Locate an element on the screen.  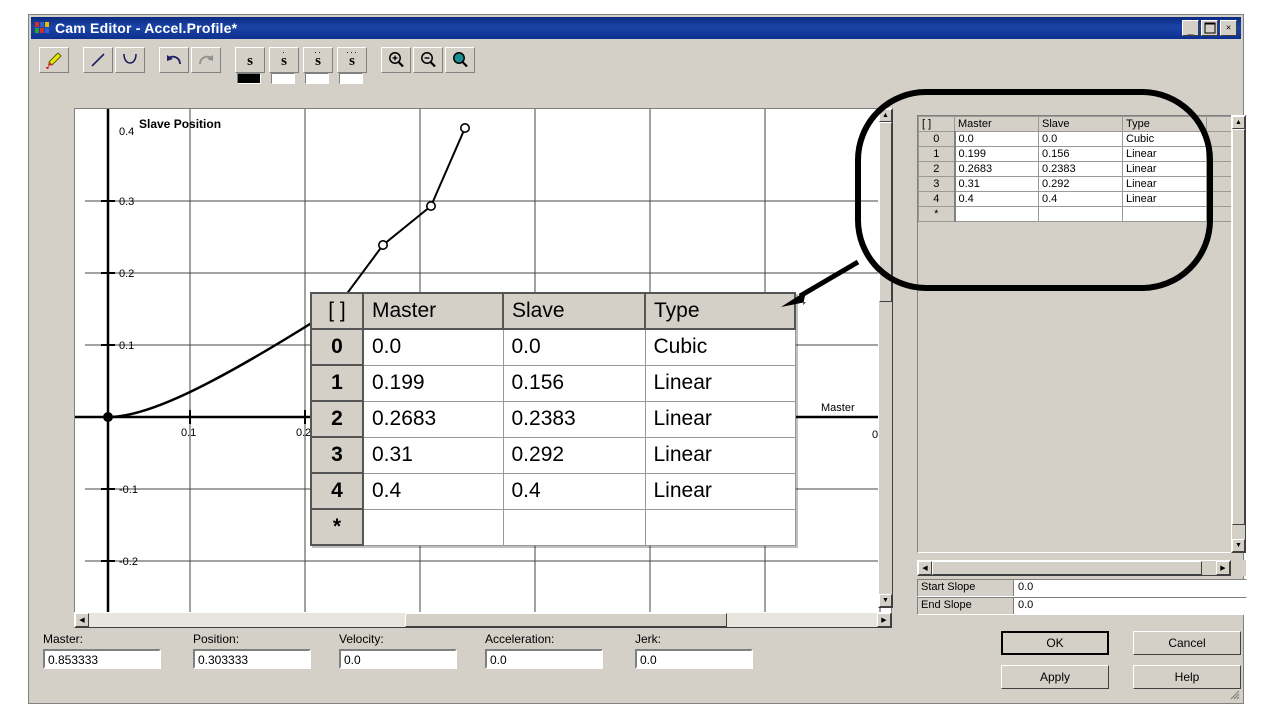
chart-horizontal-scrollbar: ◀ ▶ is located at coordinates (483, 620).